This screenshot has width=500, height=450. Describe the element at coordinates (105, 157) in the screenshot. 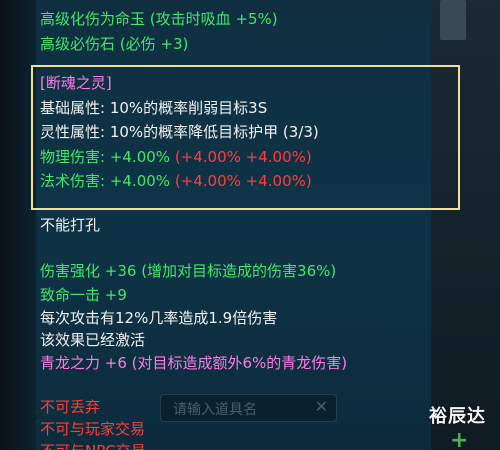

I see `physical-damage-label: 物理伤害: +4.00%` at that location.